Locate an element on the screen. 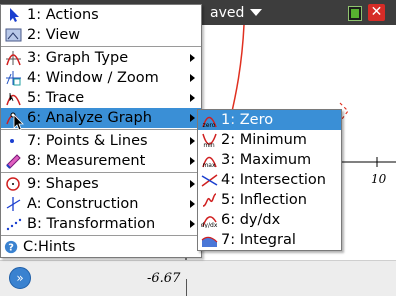 The height and width of the screenshot is (296, 396). dydx-icon: dy/dx is located at coordinates (209, 222).